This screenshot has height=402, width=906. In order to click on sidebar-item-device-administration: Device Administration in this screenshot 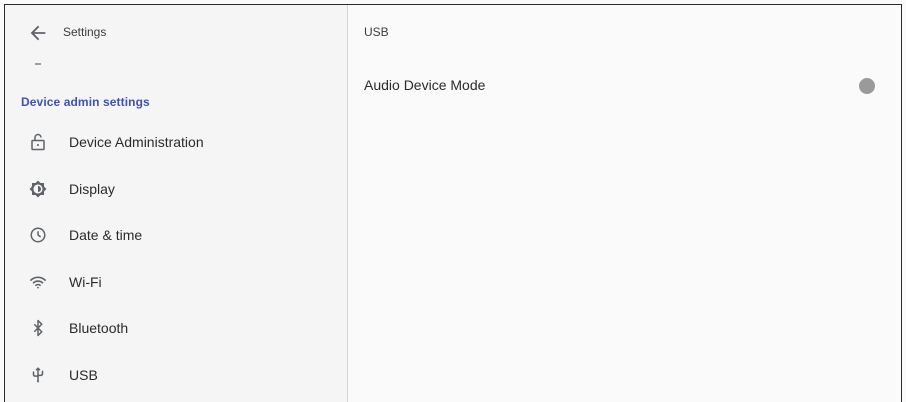, I will do `click(176, 142)`.